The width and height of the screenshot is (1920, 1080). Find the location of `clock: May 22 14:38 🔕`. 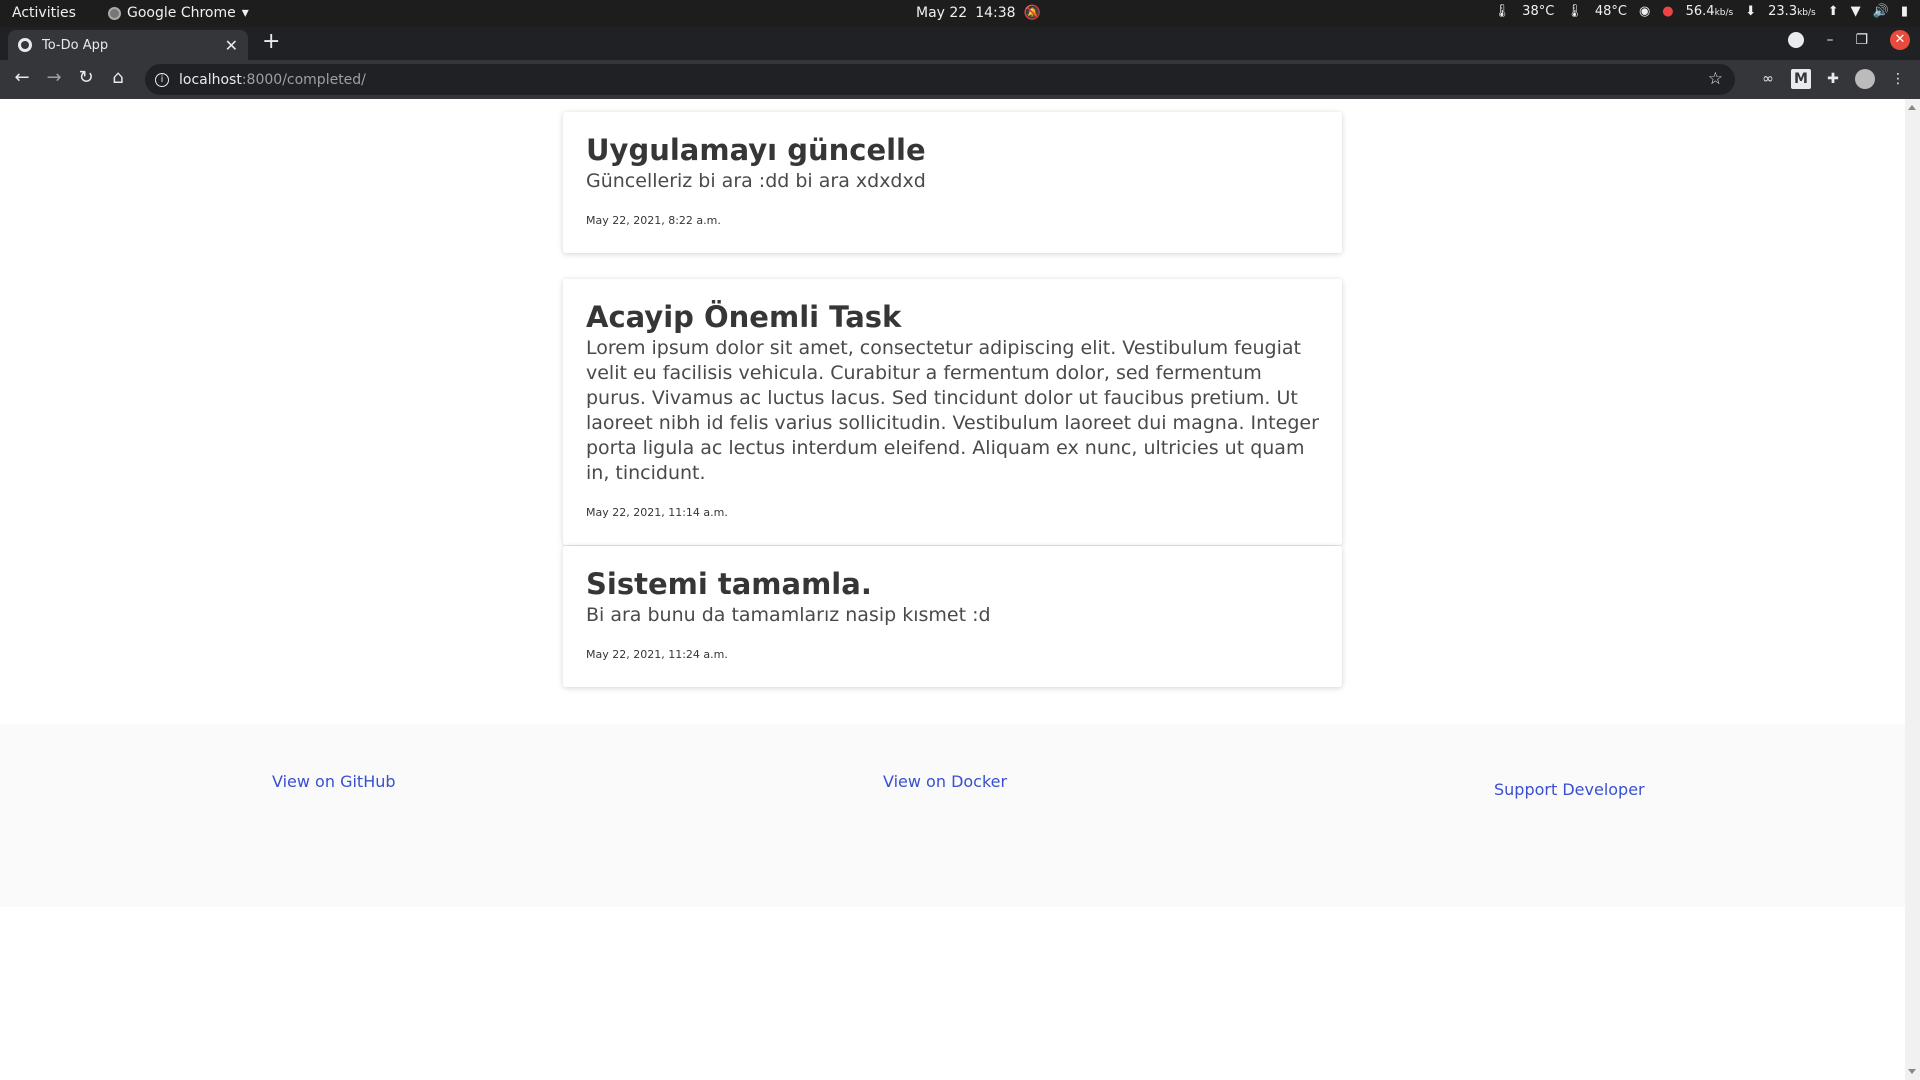

clock: May 22 14:38 🔕 is located at coordinates (978, 13).